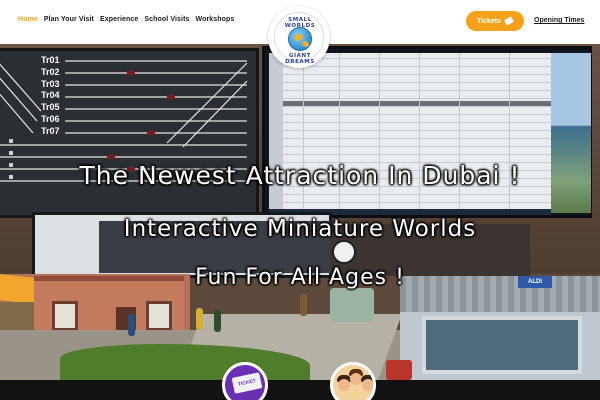  What do you see at coordinates (28, 19) in the screenshot?
I see `nav-home: Home` at bounding box center [28, 19].